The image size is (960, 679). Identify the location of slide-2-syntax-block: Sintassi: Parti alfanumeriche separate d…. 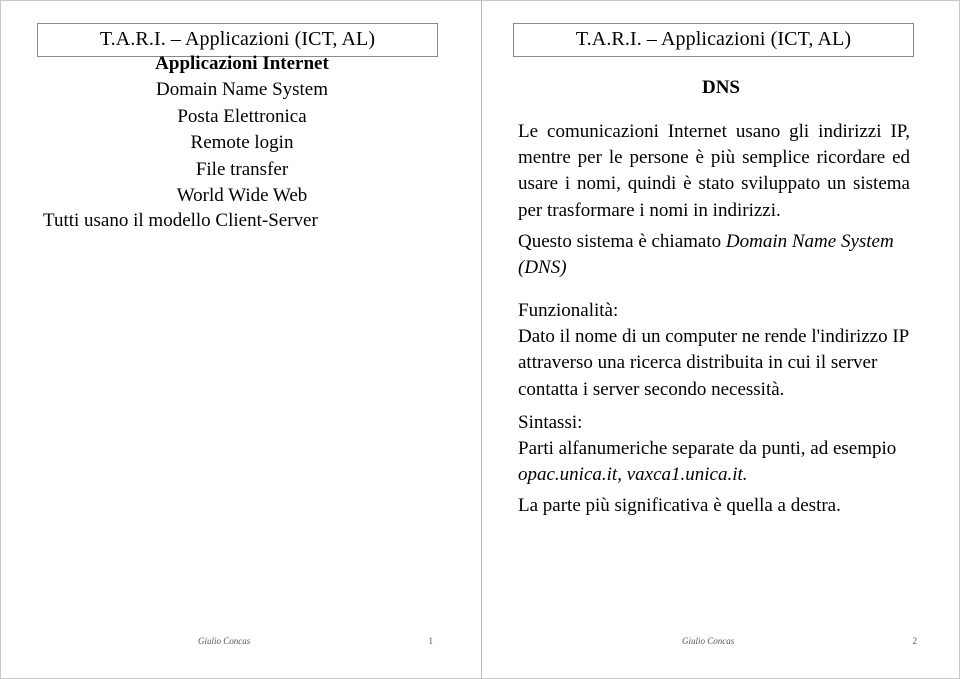
(714, 449).